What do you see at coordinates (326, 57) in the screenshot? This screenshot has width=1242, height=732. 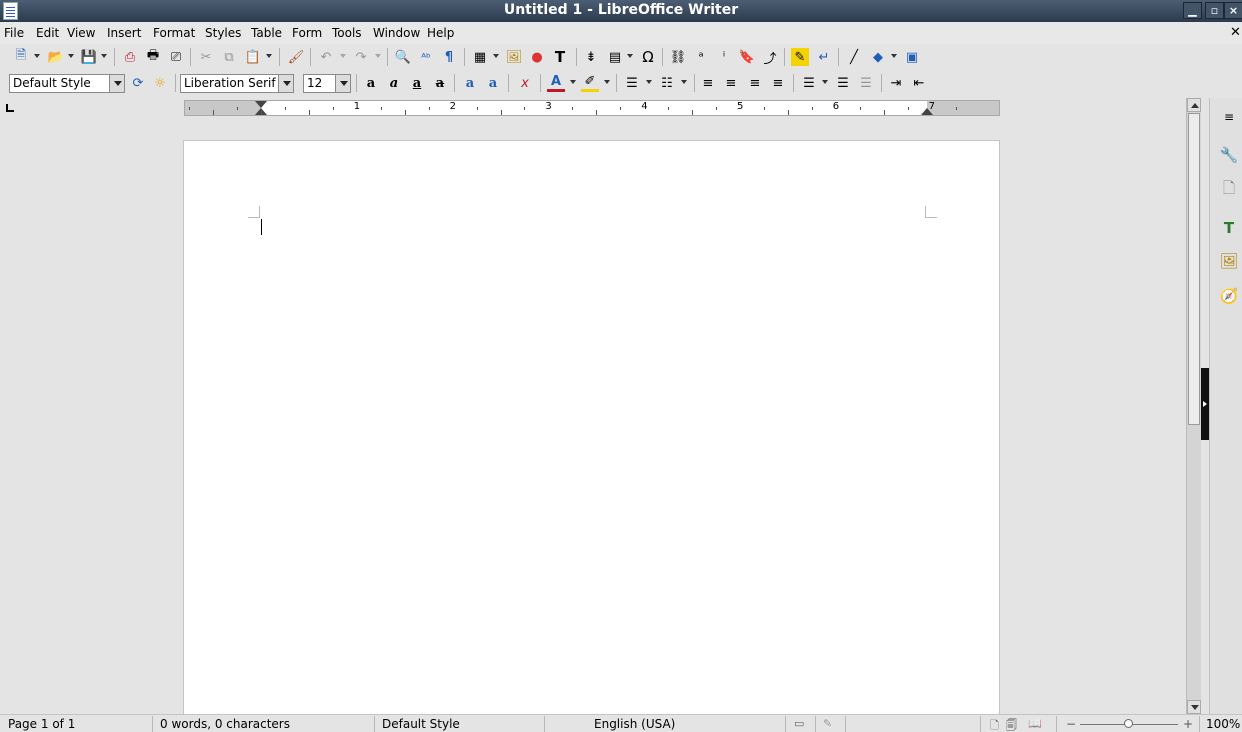 I see `undo-icon: ↶` at bounding box center [326, 57].